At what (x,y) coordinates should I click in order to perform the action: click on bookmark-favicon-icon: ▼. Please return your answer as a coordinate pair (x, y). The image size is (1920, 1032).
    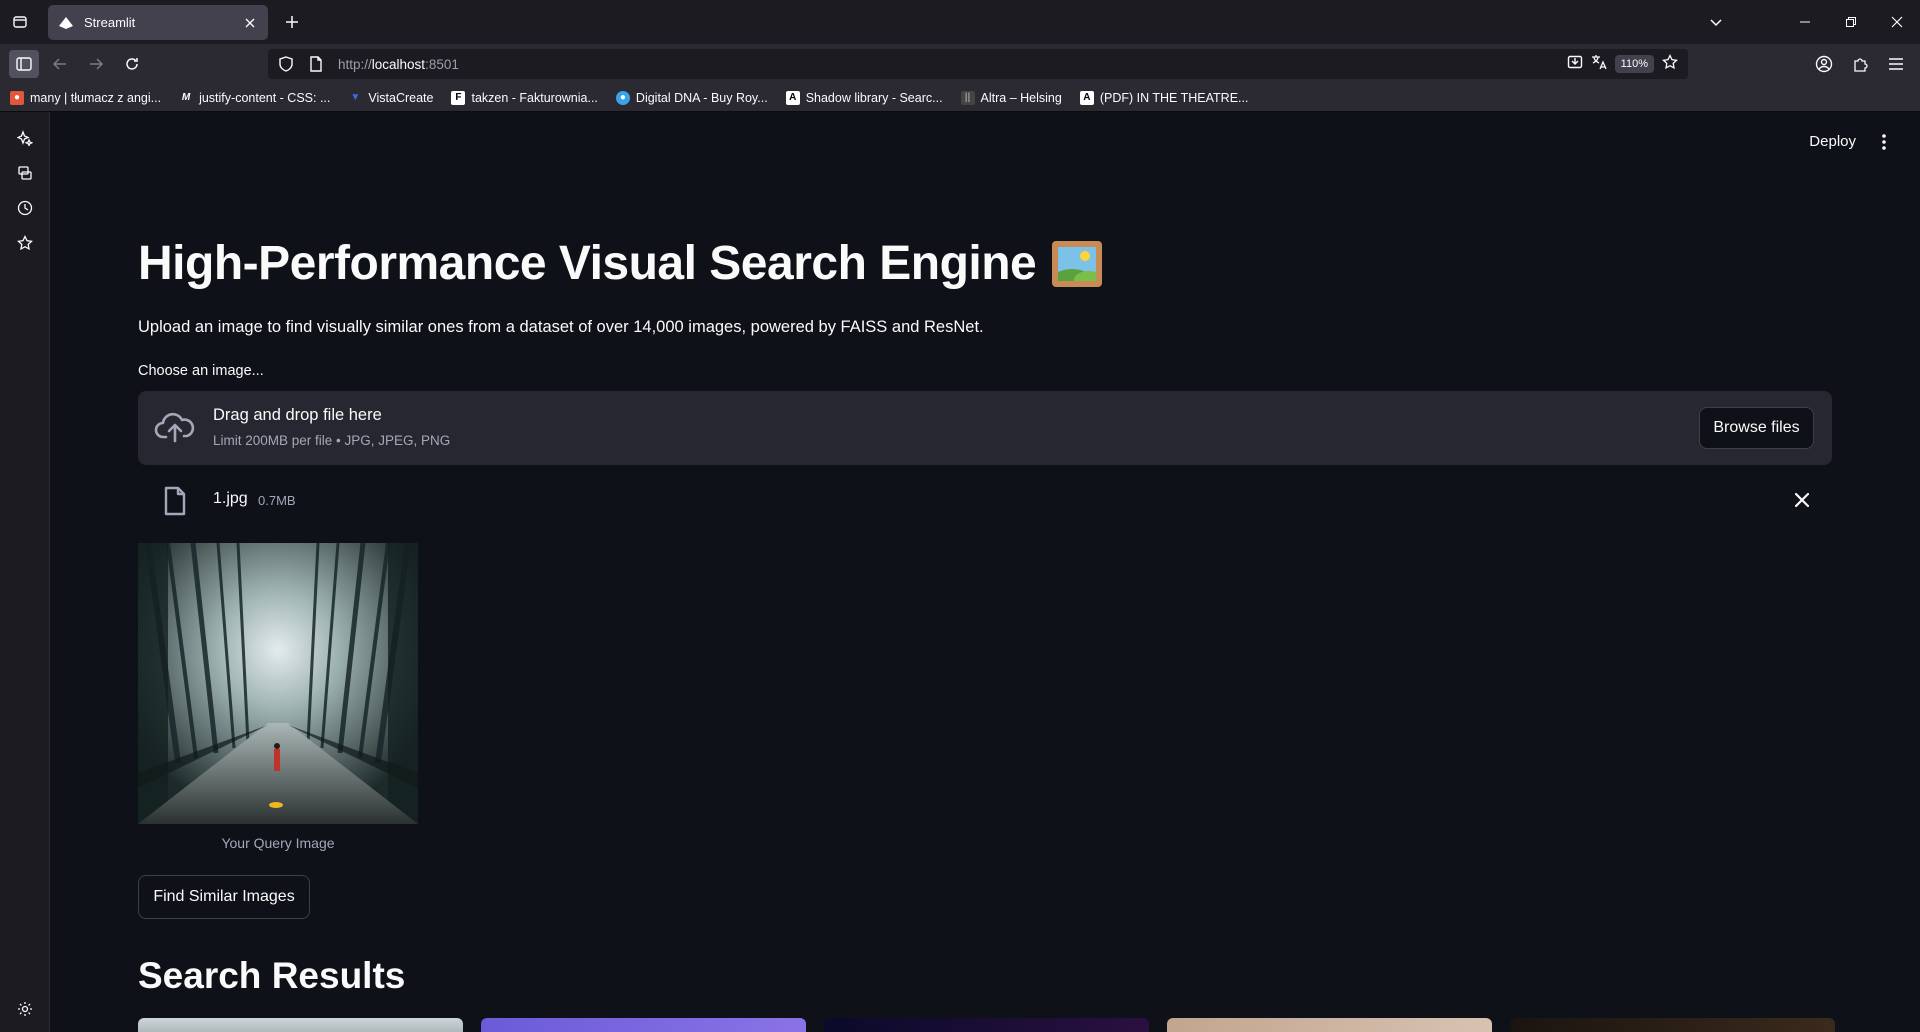
    Looking at the image, I should click on (355, 97).